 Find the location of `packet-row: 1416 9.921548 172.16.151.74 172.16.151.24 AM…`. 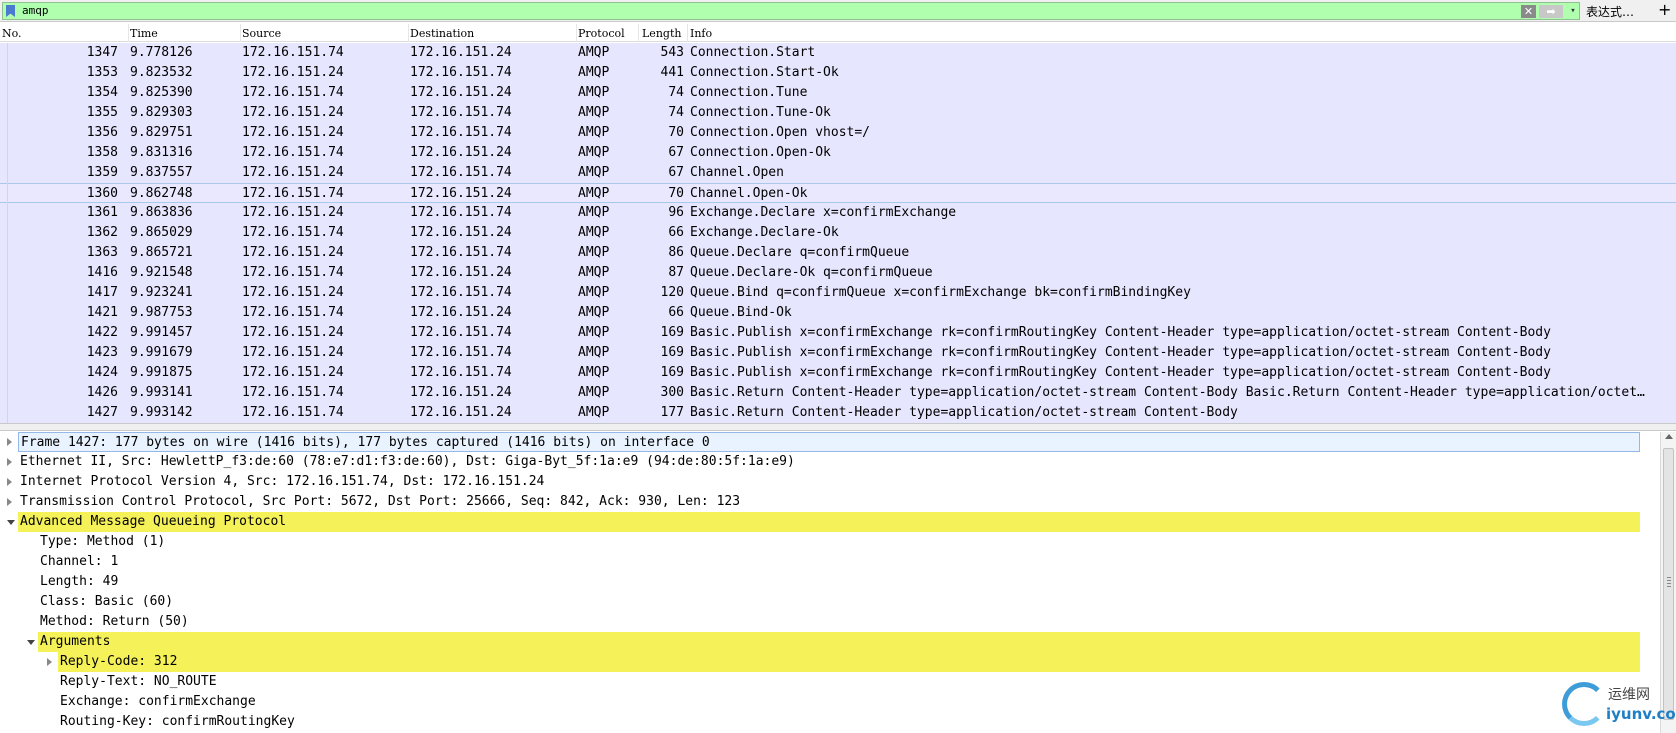

packet-row: 1416 9.921548 172.16.151.74 172.16.151.24 AM… is located at coordinates (838, 273).